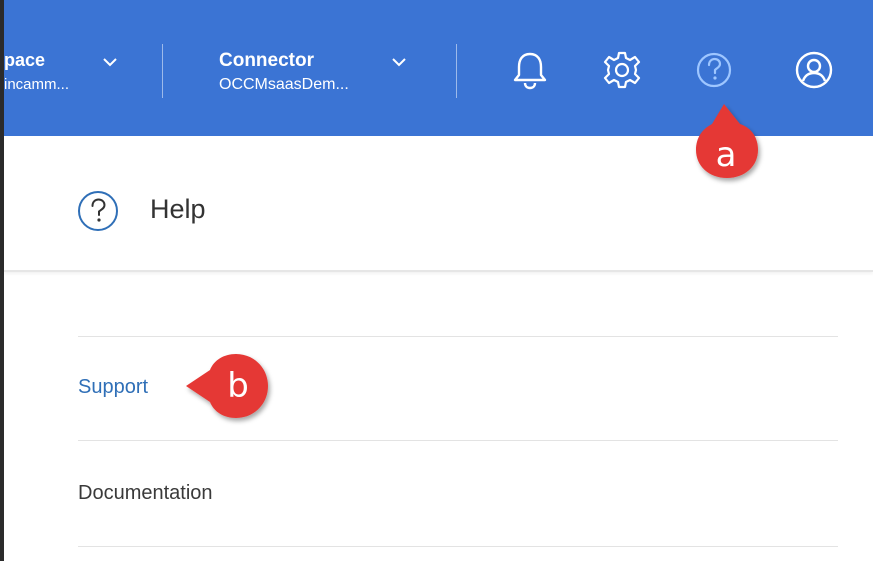  I want to click on panel-title: Help, so click(178, 209).